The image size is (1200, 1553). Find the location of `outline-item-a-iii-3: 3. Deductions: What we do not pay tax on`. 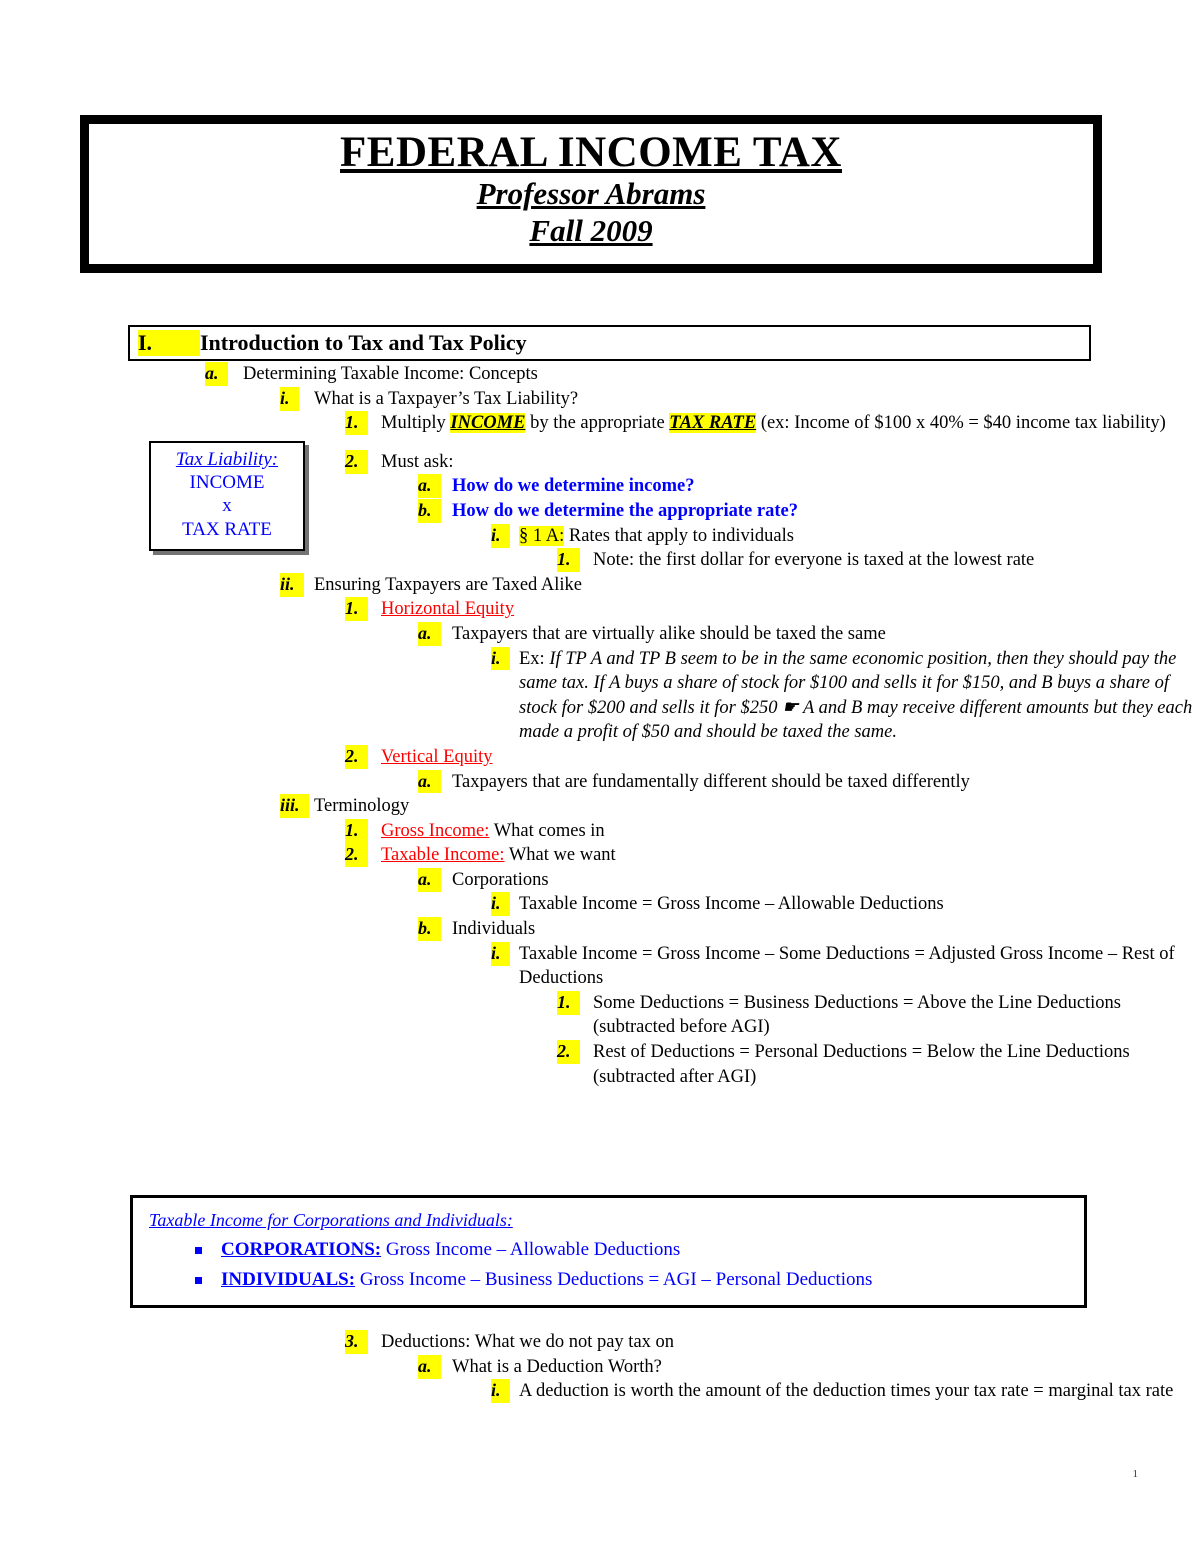

outline-item-a-iii-3: 3. Deductions: What we do not pay tax on is located at coordinates (600, 1342).